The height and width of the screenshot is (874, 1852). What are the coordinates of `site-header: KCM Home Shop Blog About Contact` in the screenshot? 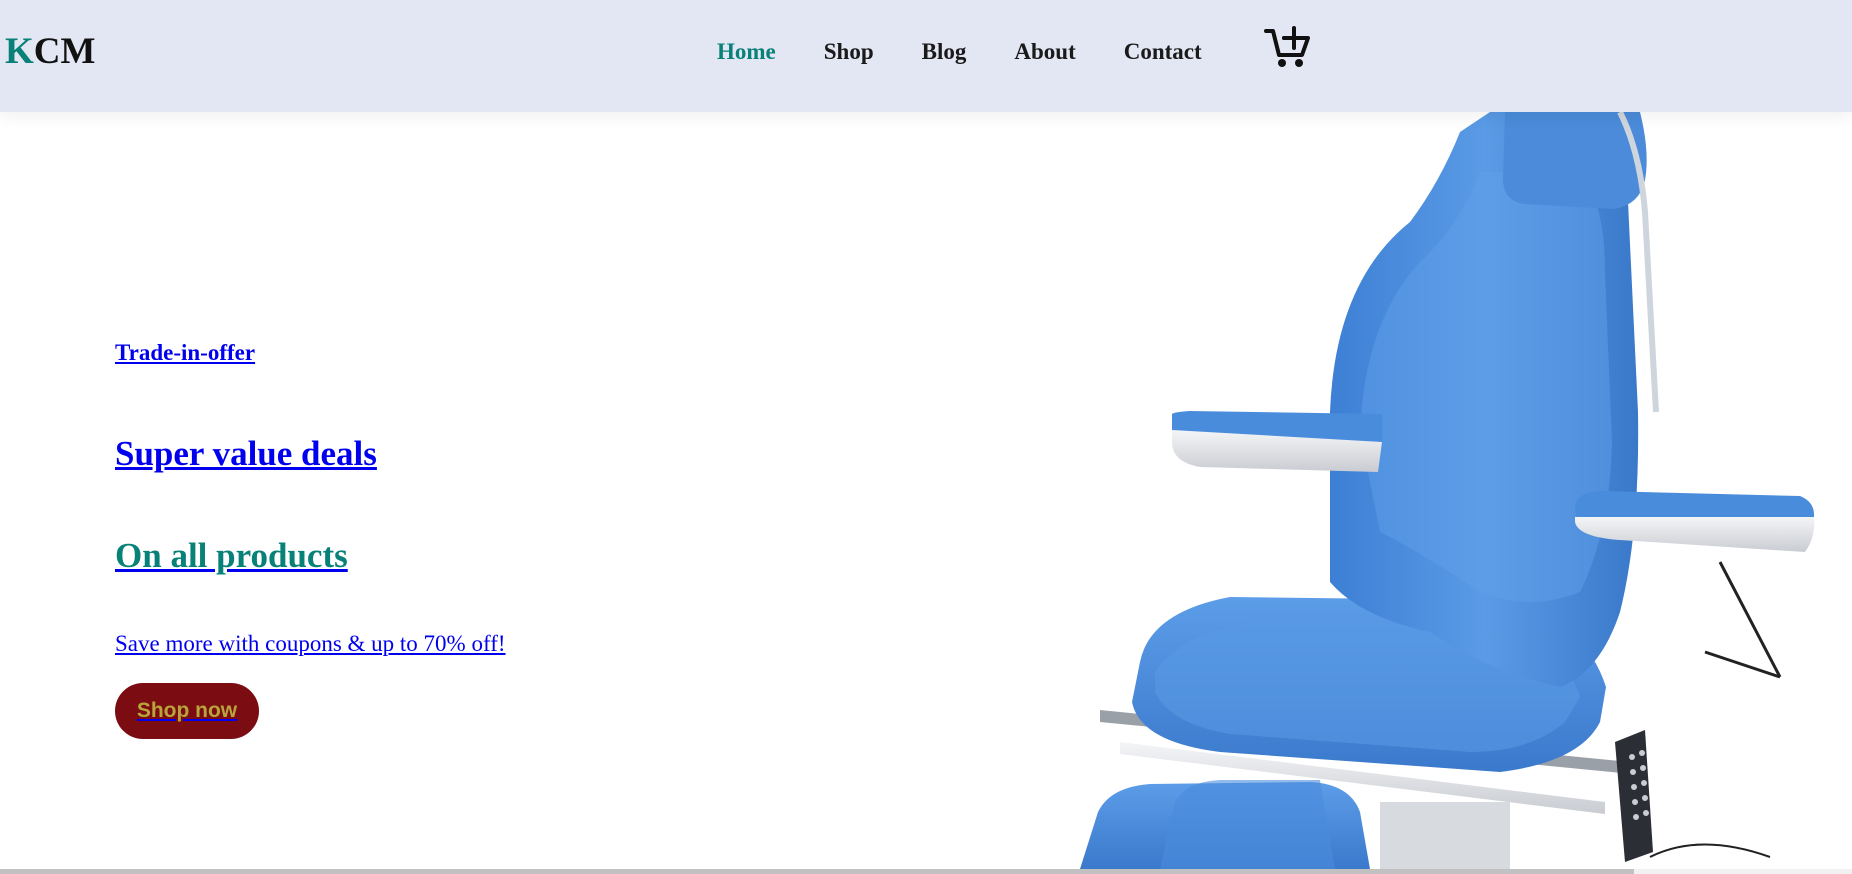 It's located at (926, 56).